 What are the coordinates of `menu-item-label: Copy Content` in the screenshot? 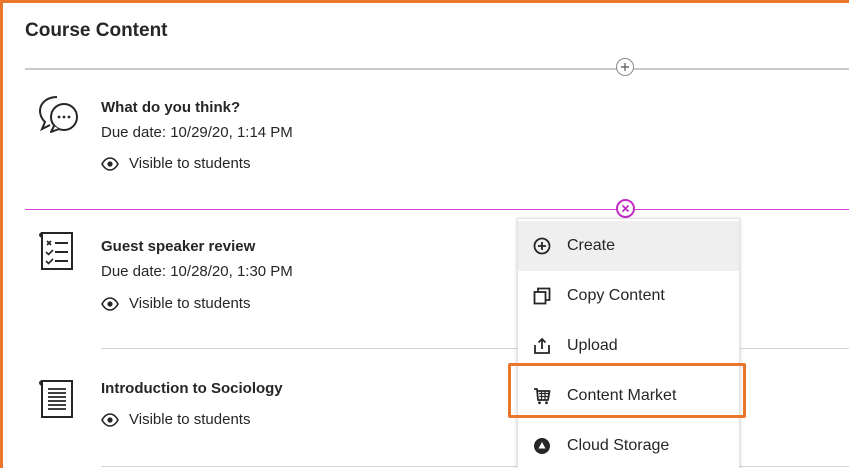 It's located at (616, 295).